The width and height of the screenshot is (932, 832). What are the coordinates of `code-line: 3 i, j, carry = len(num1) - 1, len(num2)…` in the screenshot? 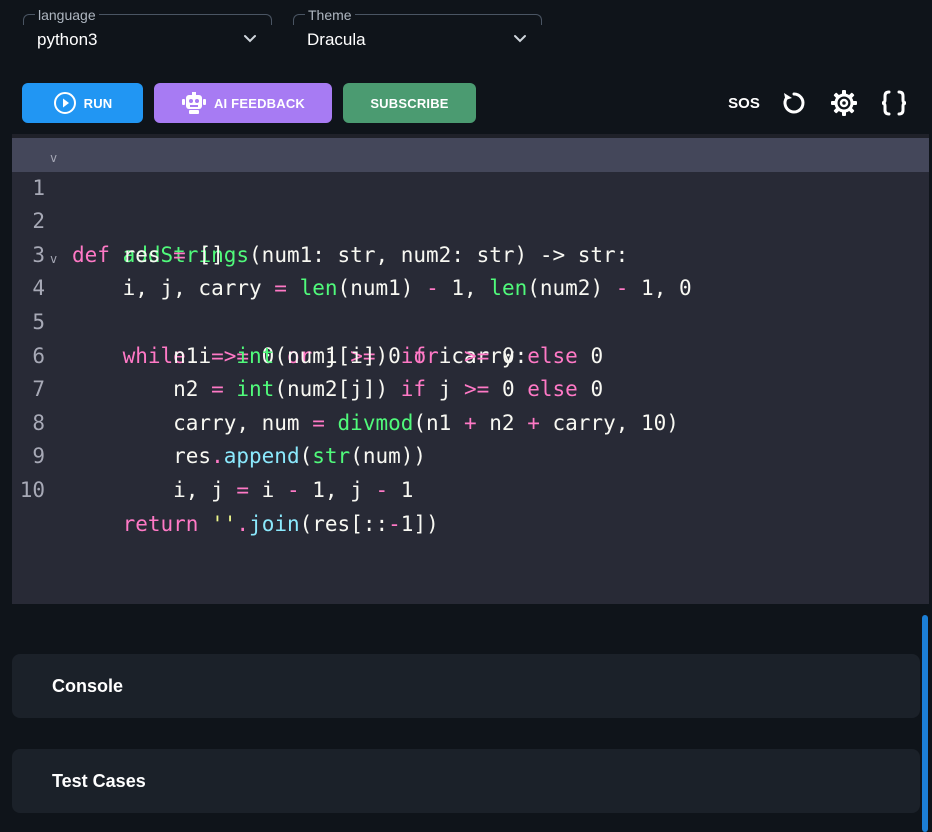 It's located at (470, 253).